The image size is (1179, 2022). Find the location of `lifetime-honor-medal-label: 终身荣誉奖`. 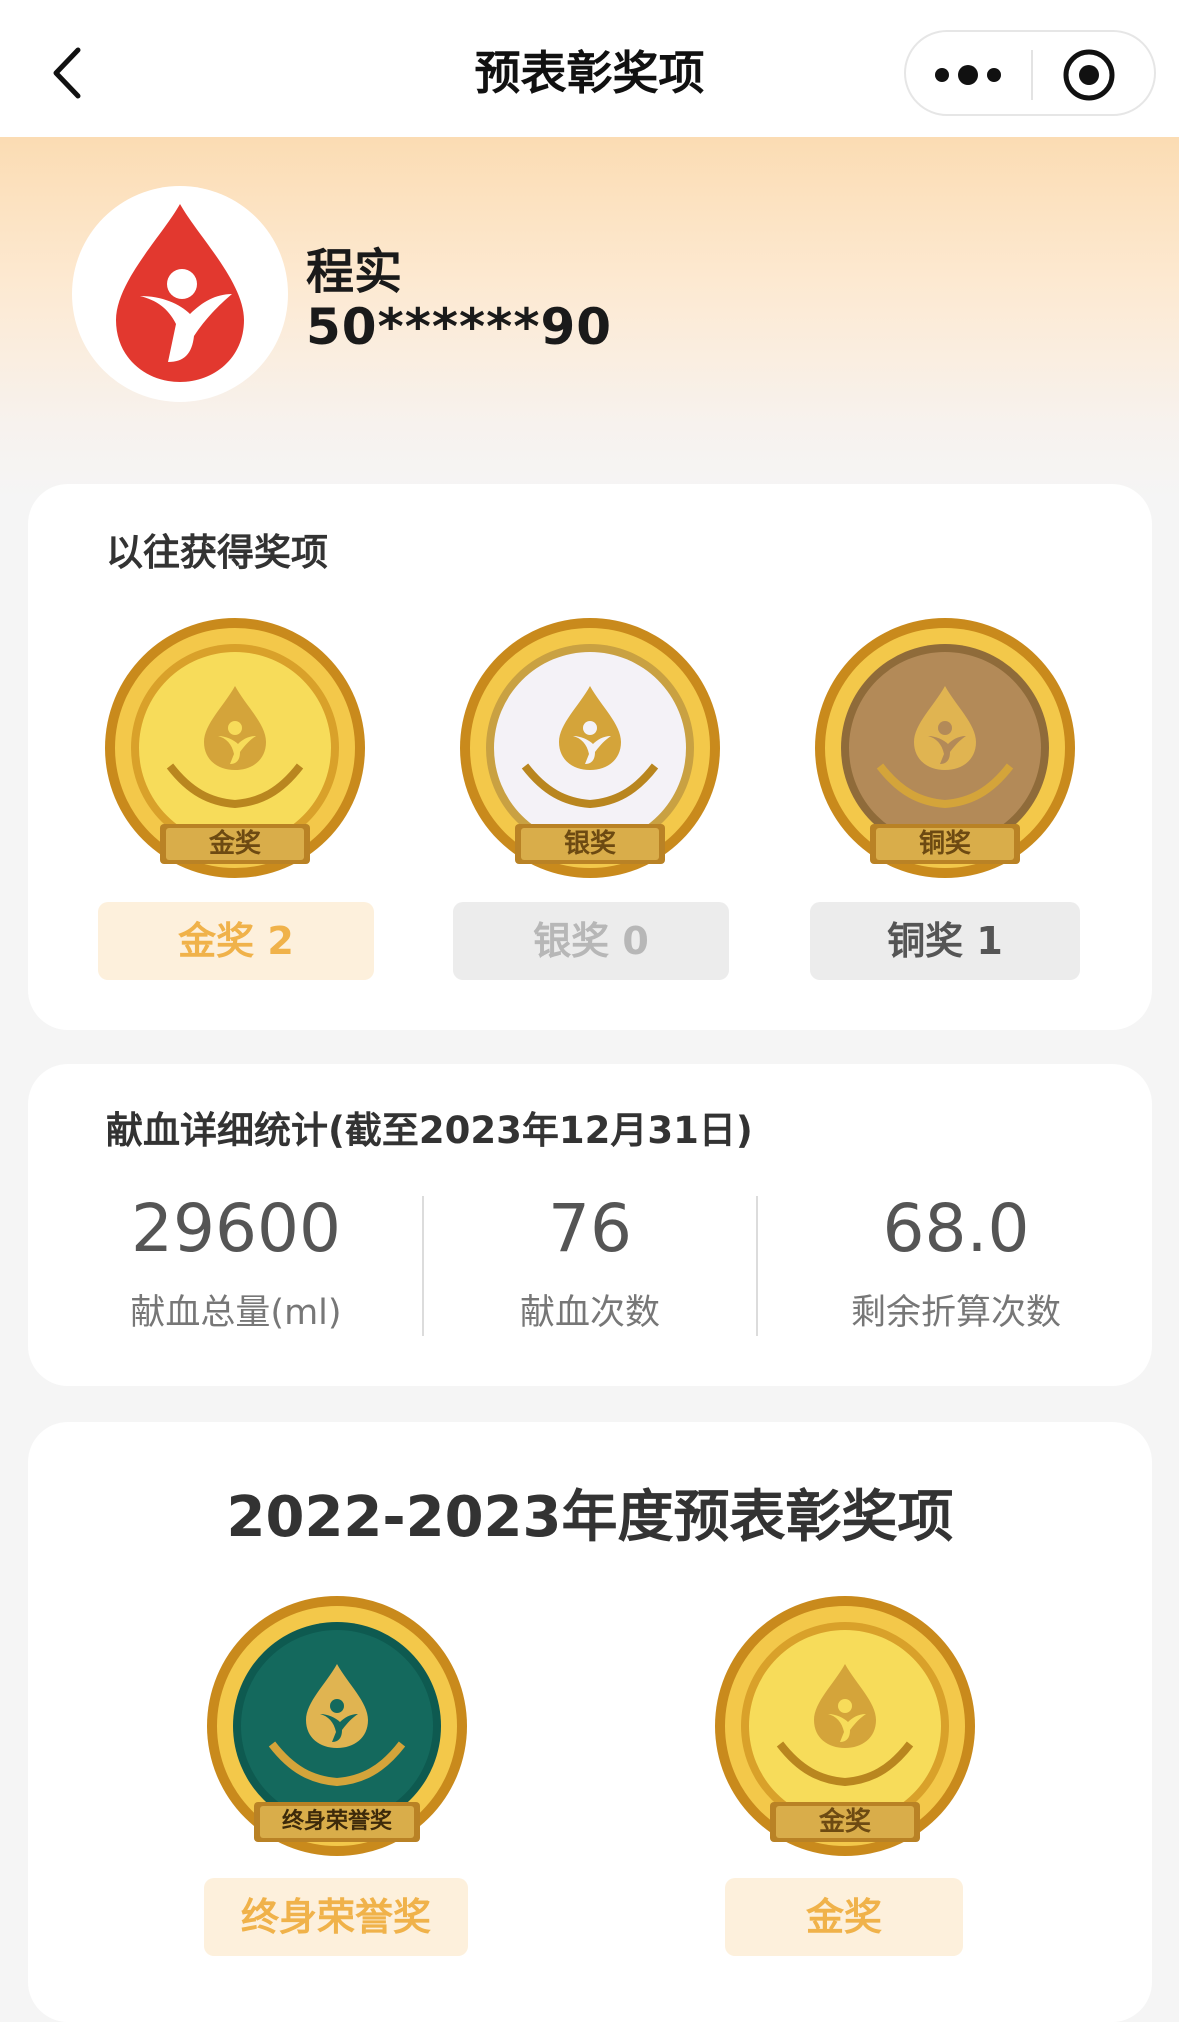

lifetime-honor-medal-label: 终身荣誉奖 is located at coordinates (336, 1821).